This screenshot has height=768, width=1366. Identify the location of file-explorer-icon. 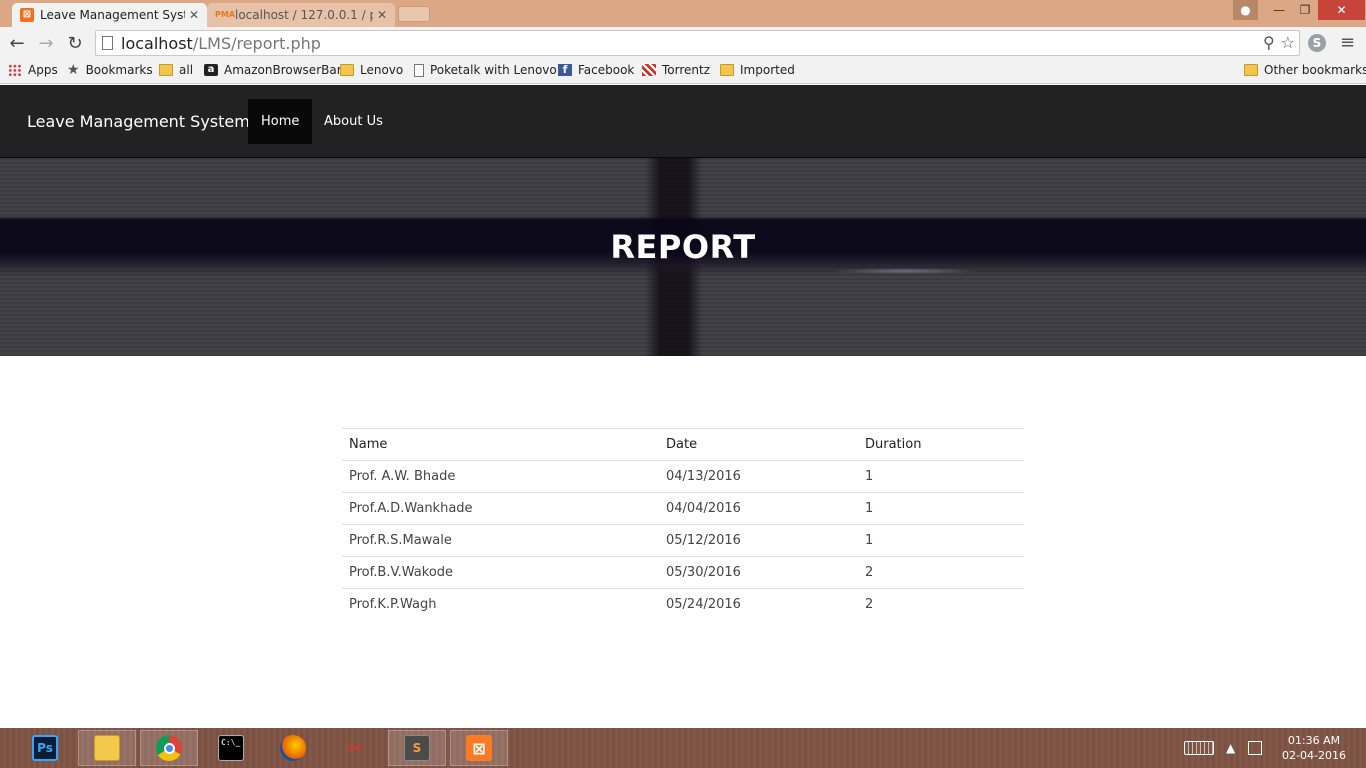
(107, 748).